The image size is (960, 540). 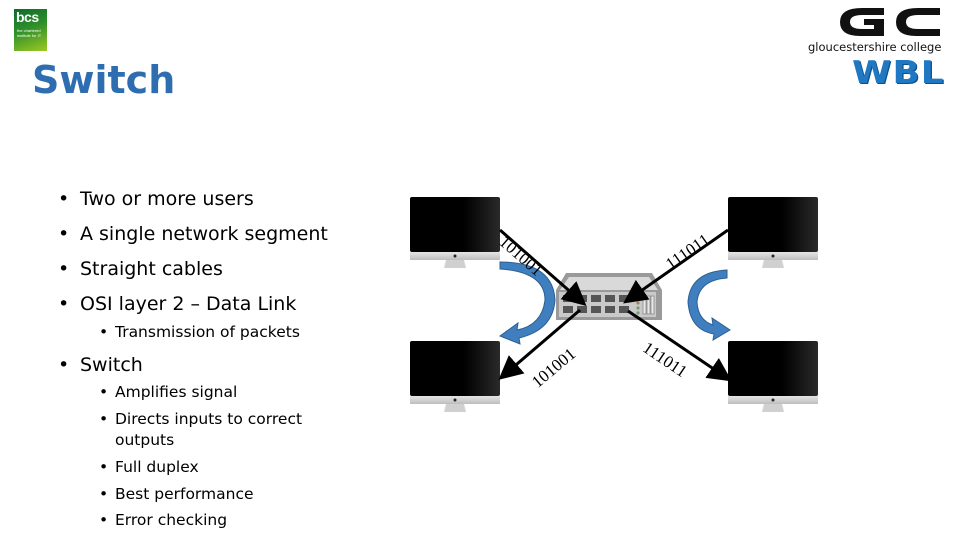 I want to click on sub-bullet-item: • Best performance, so click(x=176, y=494).